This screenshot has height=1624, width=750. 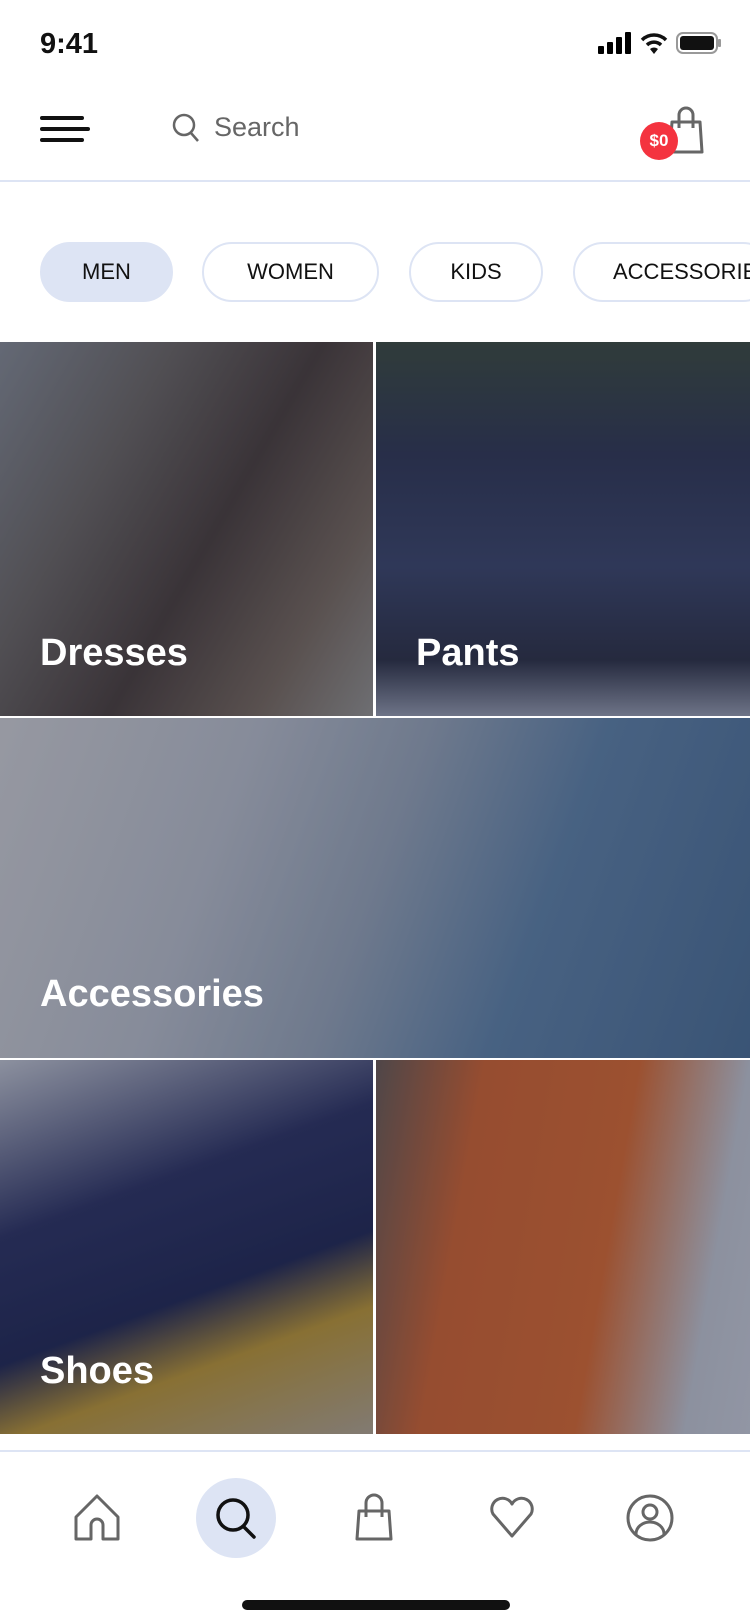 I want to click on header-divider, so click(x=375, y=181).